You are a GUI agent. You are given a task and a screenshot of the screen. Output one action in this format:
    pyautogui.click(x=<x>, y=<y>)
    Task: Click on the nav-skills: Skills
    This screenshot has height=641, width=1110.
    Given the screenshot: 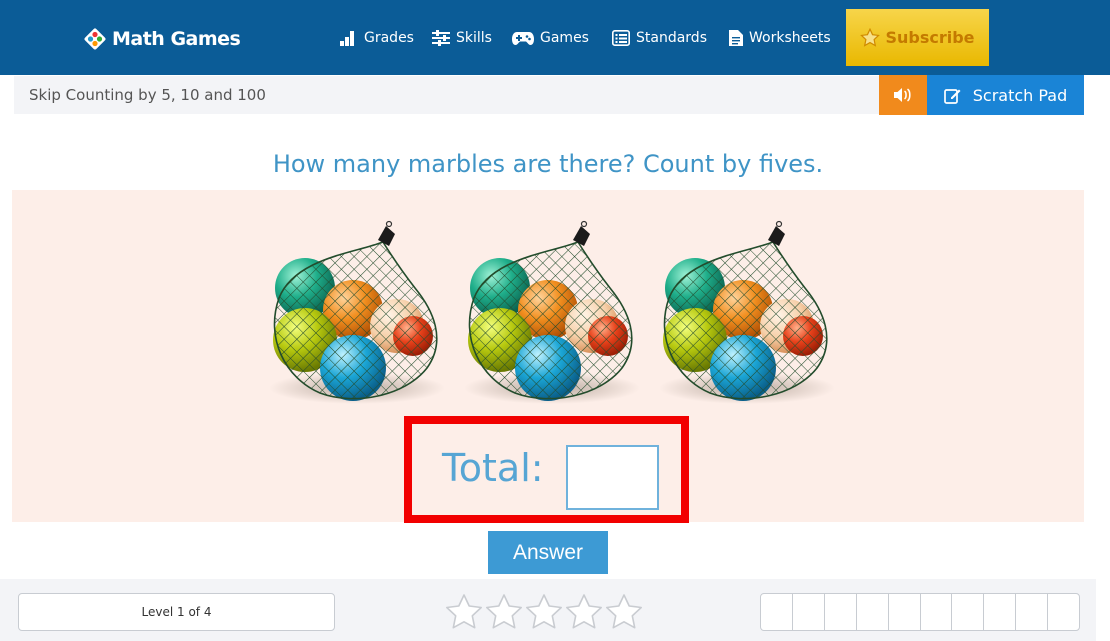 What is the action you would take?
    pyautogui.click(x=462, y=38)
    